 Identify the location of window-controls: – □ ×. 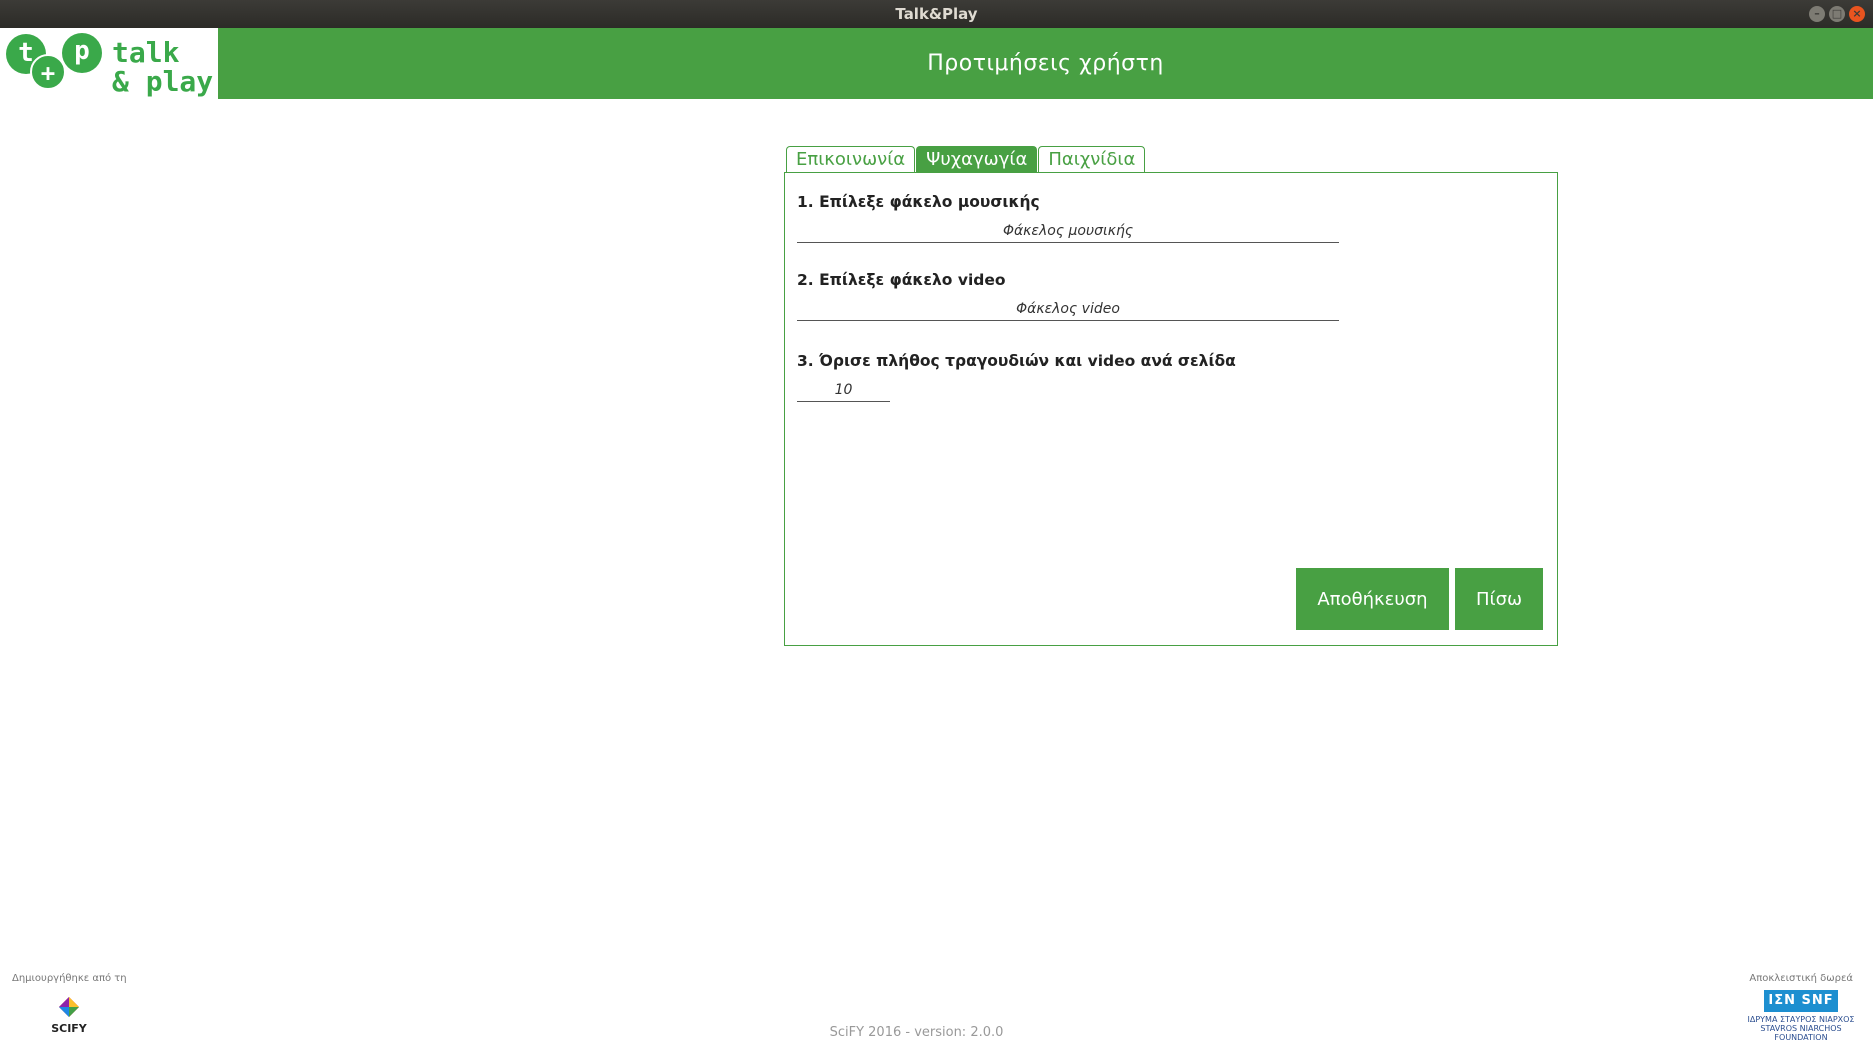
(1837, 14).